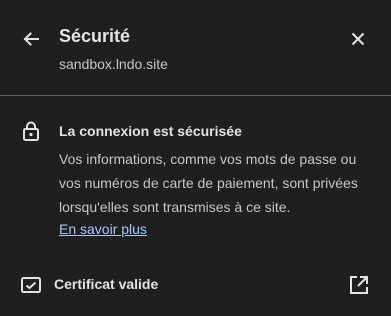  I want to click on site-origin: sandbox.lndo.site, so click(113, 64).